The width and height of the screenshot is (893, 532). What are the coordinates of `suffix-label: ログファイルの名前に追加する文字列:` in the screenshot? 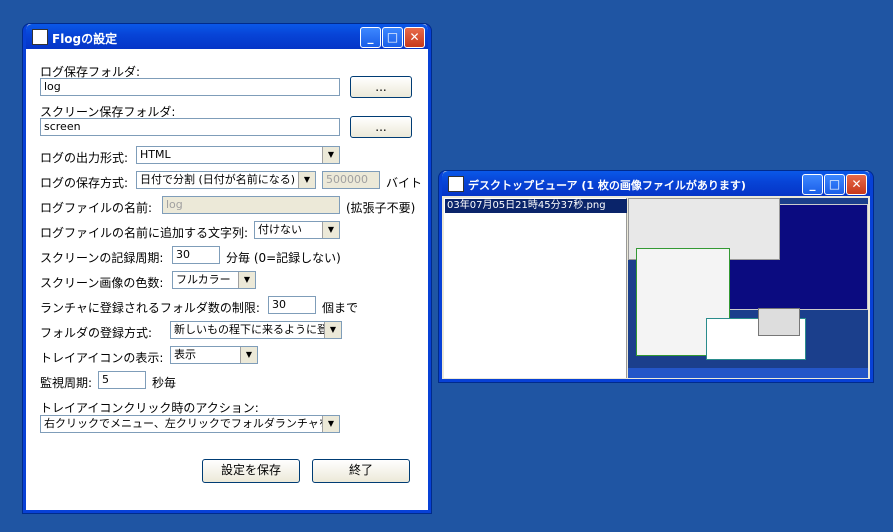 It's located at (144, 233).